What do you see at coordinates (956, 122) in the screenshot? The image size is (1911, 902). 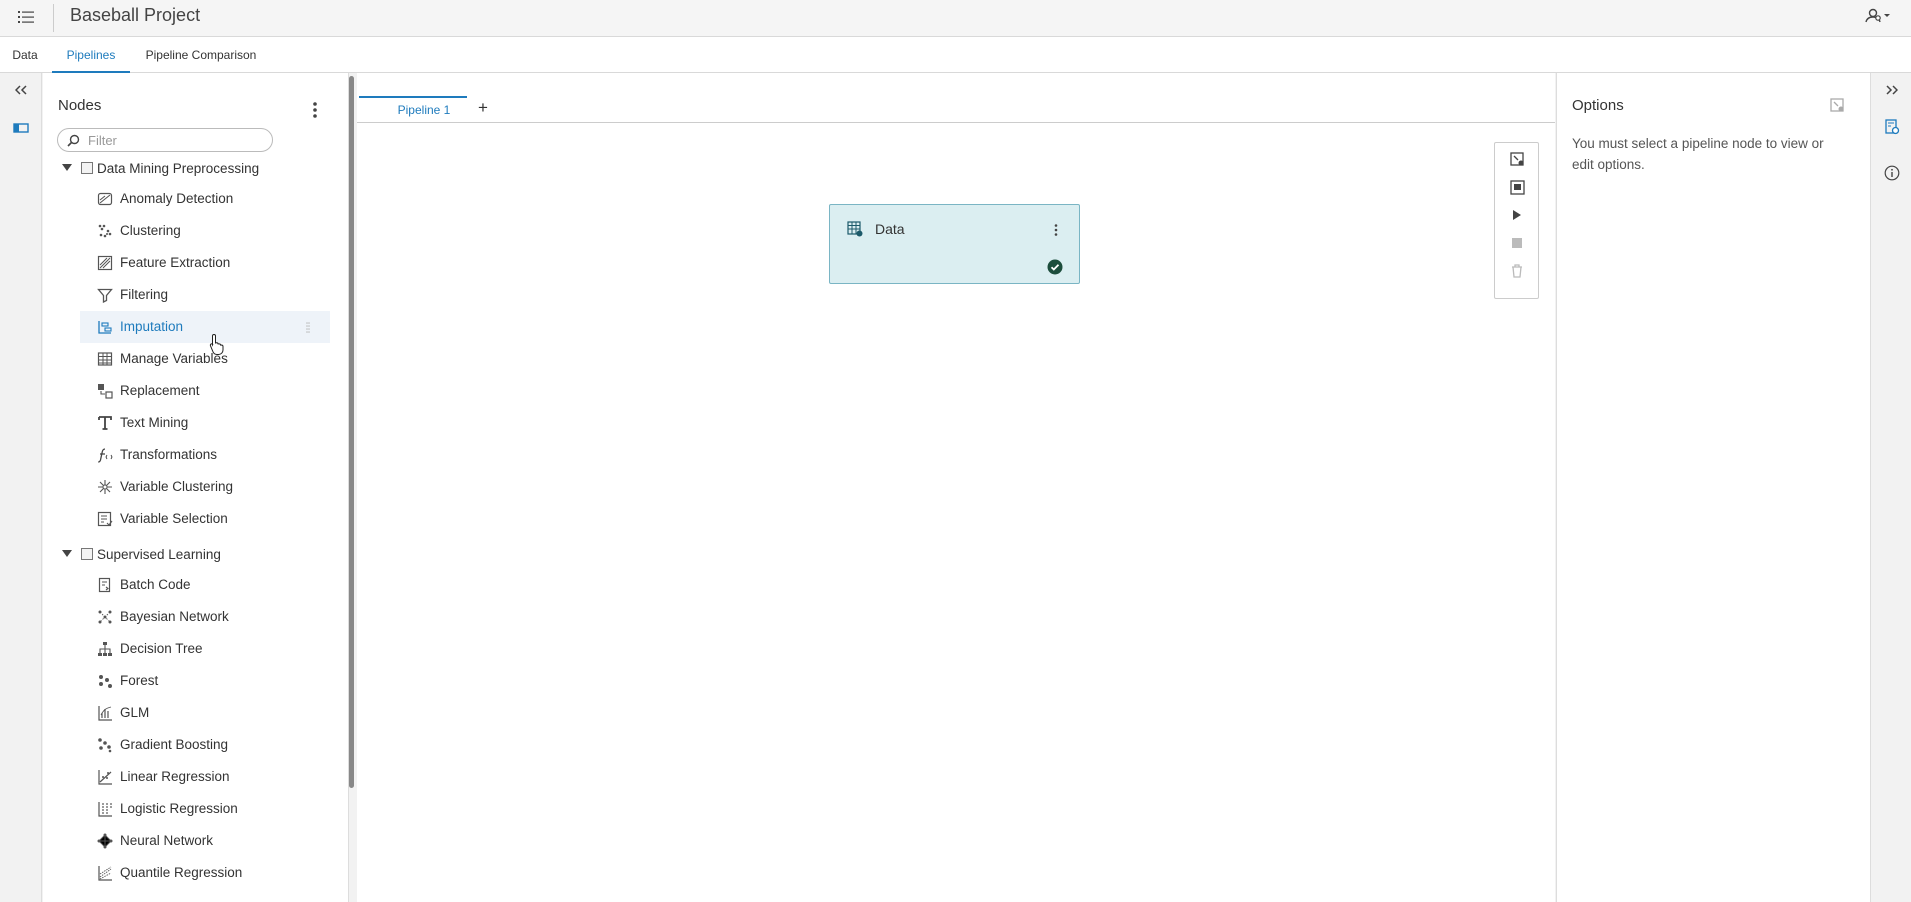 I see `tab-divider` at bounding box center [956, 122].